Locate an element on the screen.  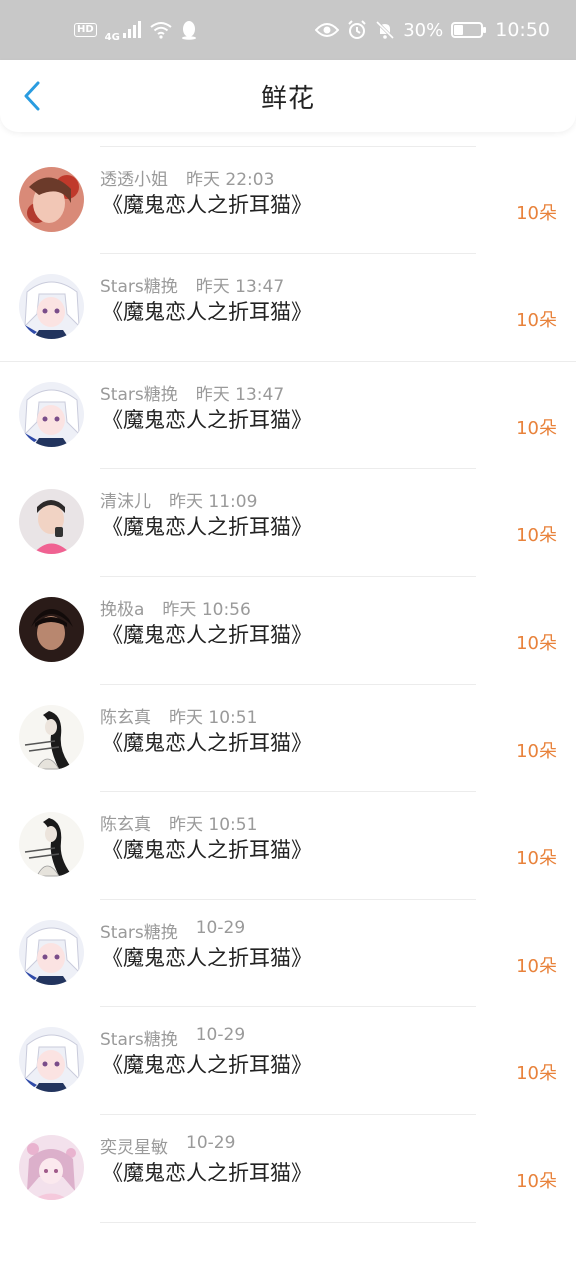
list-item: 透透小姐 昨天 22:03 《魔鬼恋人之折耳猫》 10朵 is located at coordinates (288, 201).